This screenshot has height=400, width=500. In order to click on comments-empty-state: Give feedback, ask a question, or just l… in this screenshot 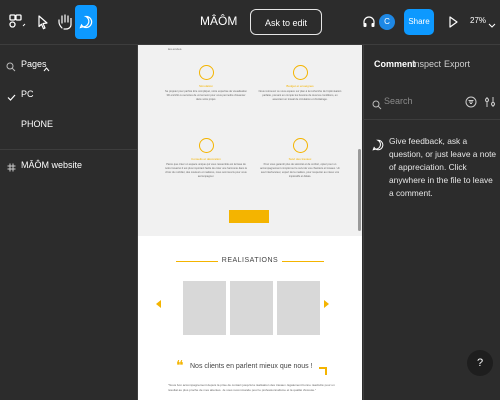, I will do `click(443, 167)`.